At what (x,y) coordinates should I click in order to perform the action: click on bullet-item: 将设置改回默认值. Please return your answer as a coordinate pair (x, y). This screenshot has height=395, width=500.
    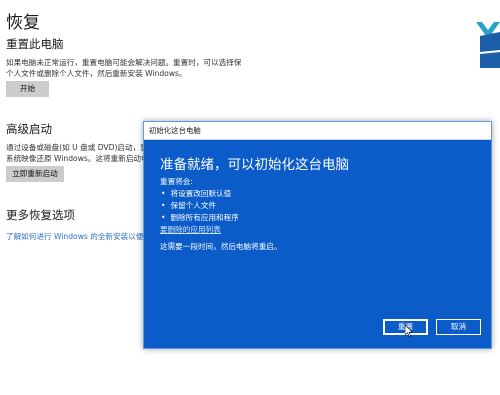
    Looking at the image, I should click on (196, 193).